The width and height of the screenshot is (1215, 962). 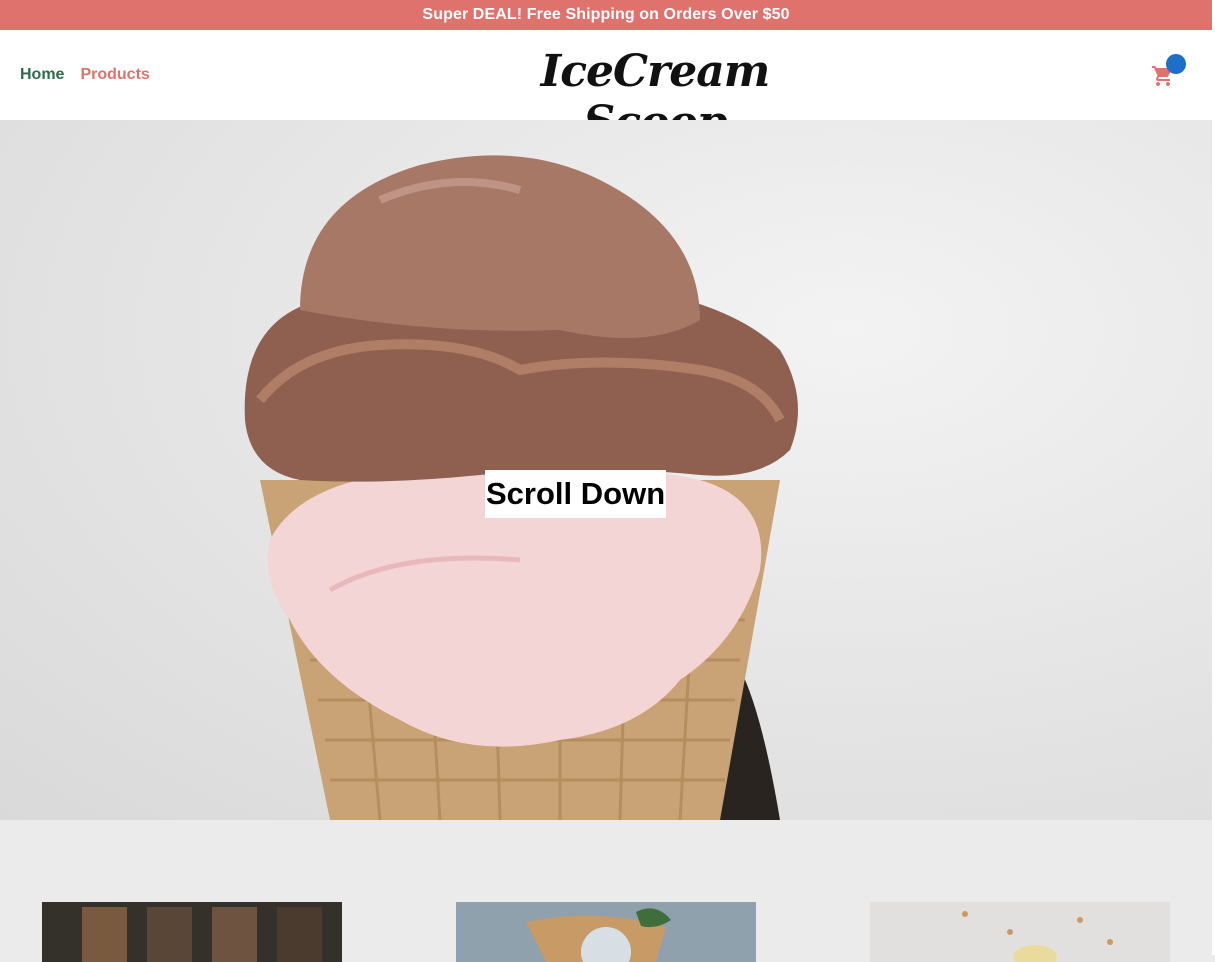 What do you see at coordinates (114, 75) in the screenshot?
I see `nav-products-link: Products` at bounding box center [114, 75].